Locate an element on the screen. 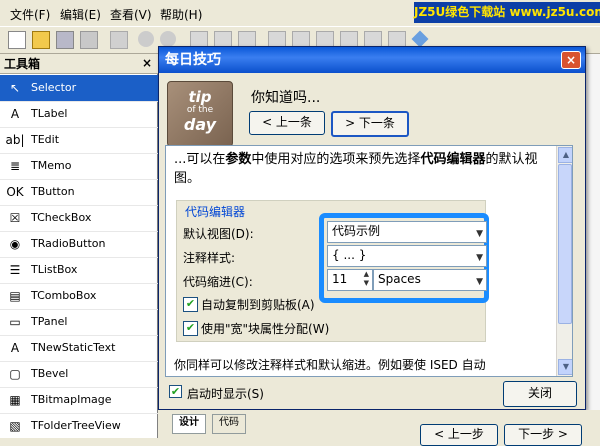 Image resolution: width=600 pixels, height=446 pixels. toolbox-item-label: Selector is located at coordinates (54, 87).